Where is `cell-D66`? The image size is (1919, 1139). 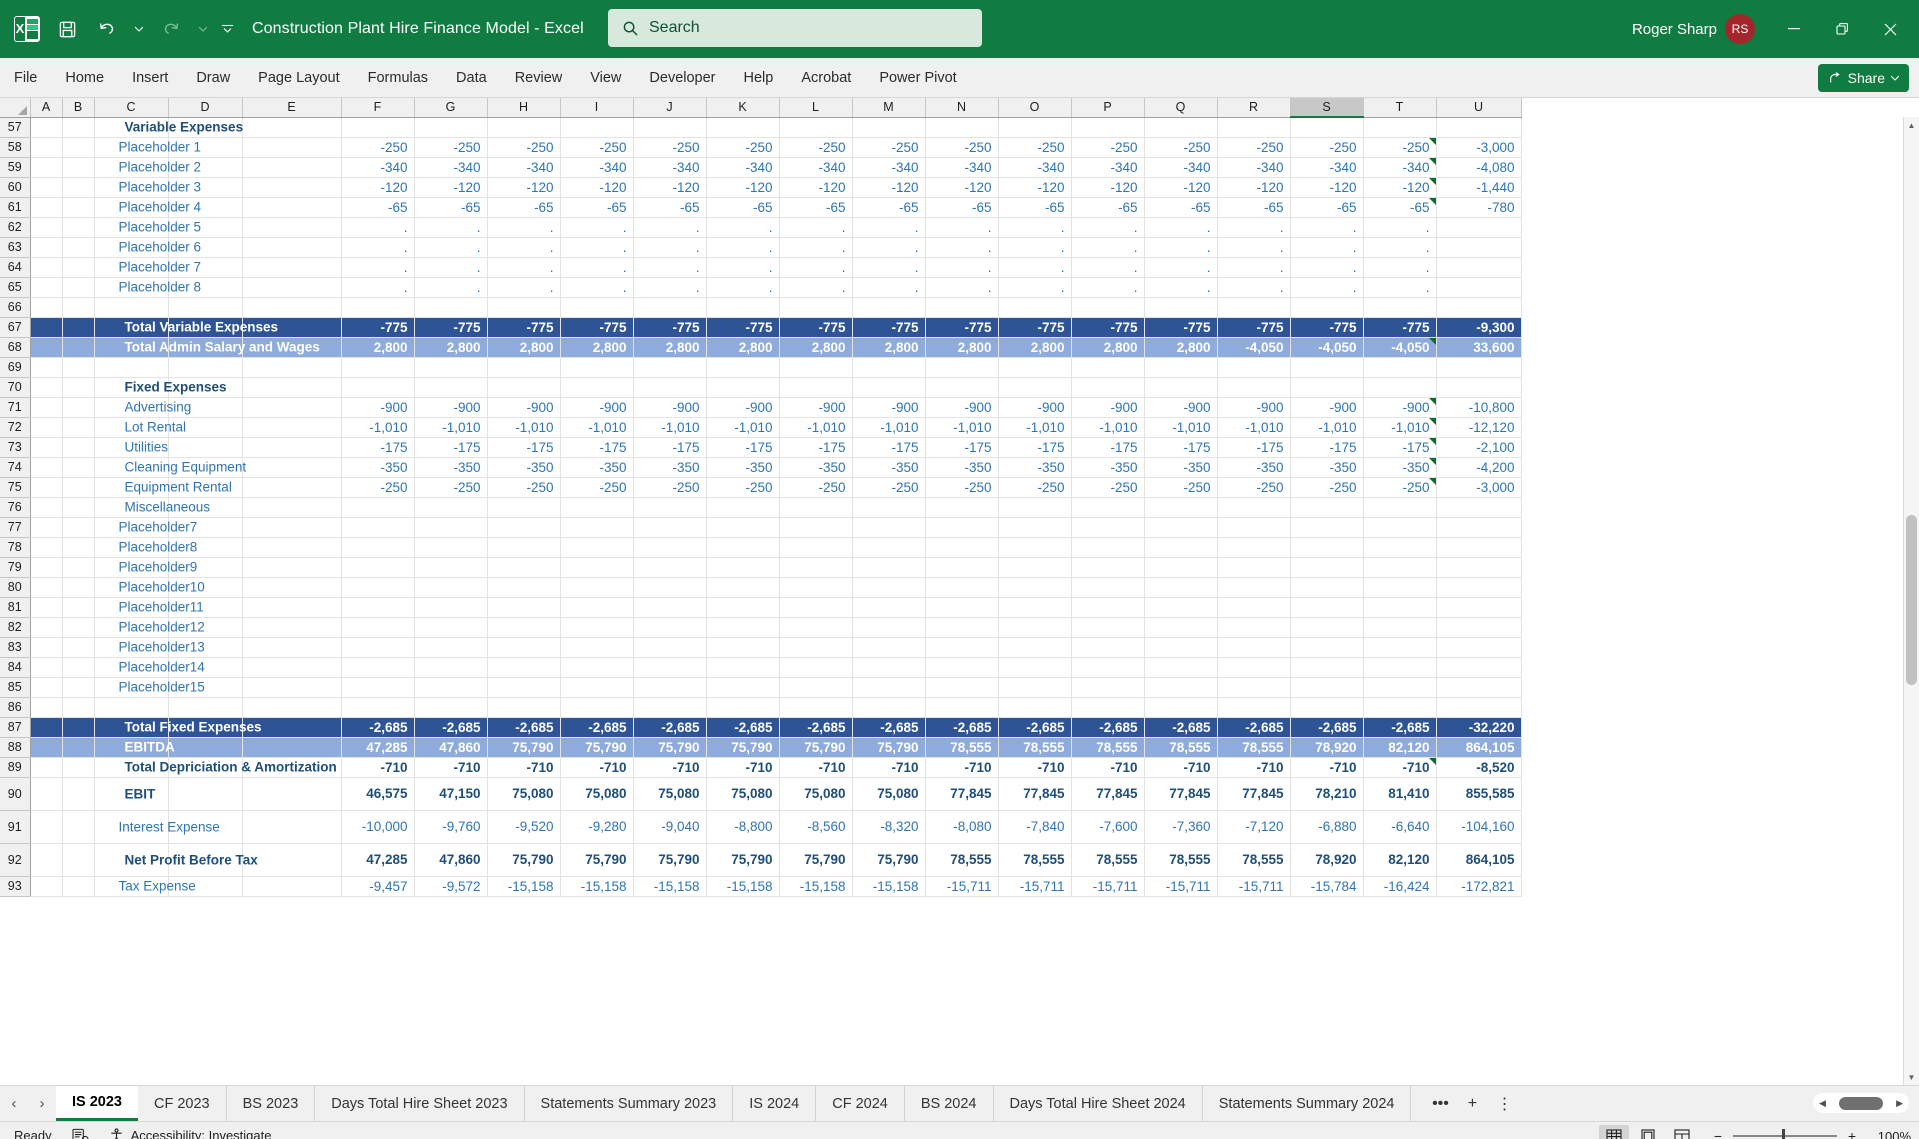
cell-D66 is located at coordinates (205, 307).